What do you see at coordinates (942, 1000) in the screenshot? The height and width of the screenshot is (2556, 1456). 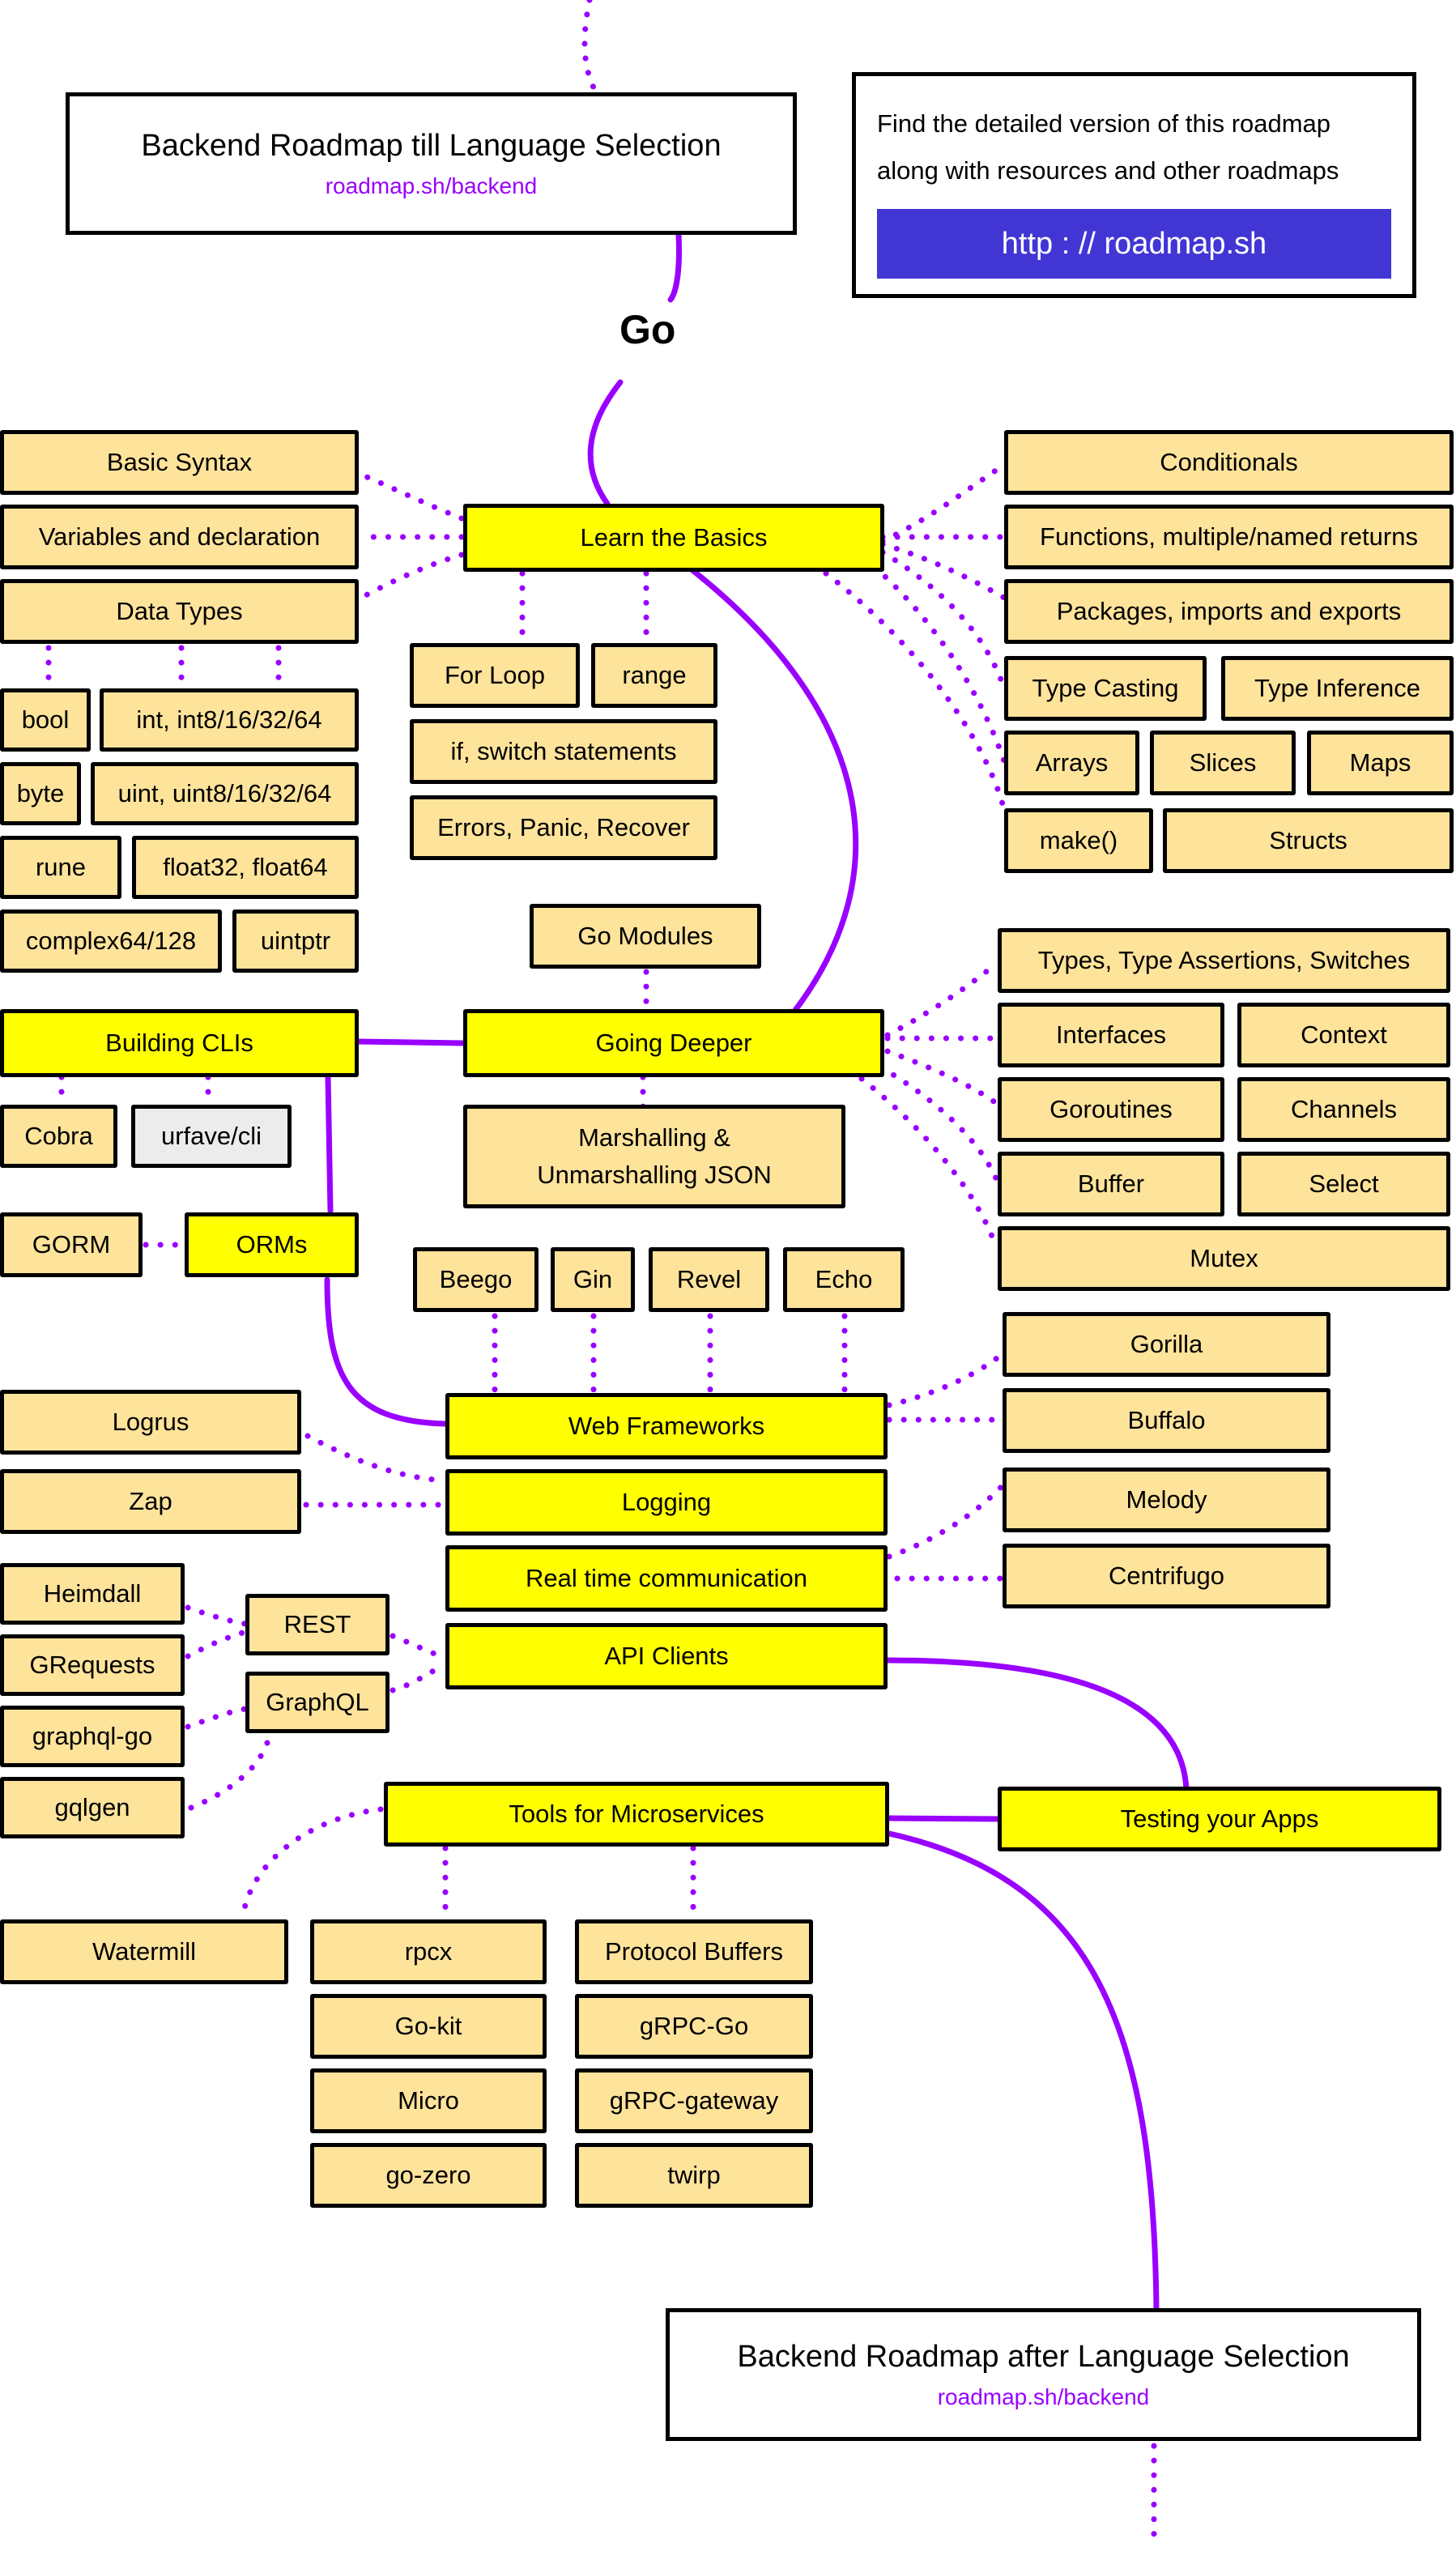 I see `edge-deeper-types` at bounding box center [942, 1000].